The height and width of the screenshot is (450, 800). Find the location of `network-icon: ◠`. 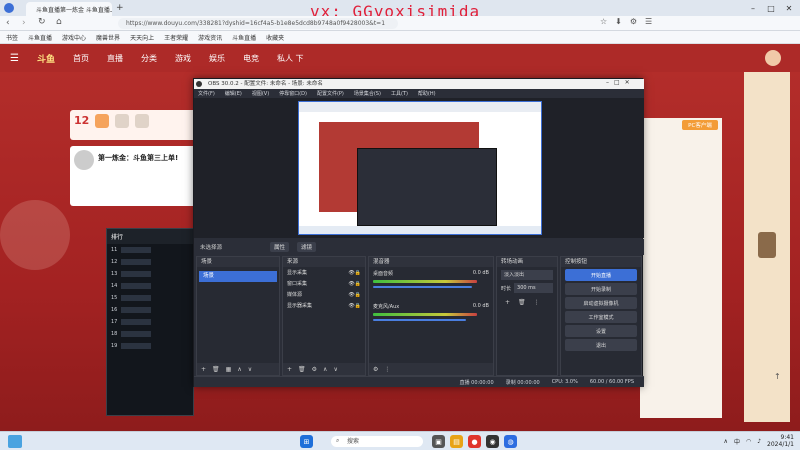

network-icon: ◠ is located at coordinates (748, 441).